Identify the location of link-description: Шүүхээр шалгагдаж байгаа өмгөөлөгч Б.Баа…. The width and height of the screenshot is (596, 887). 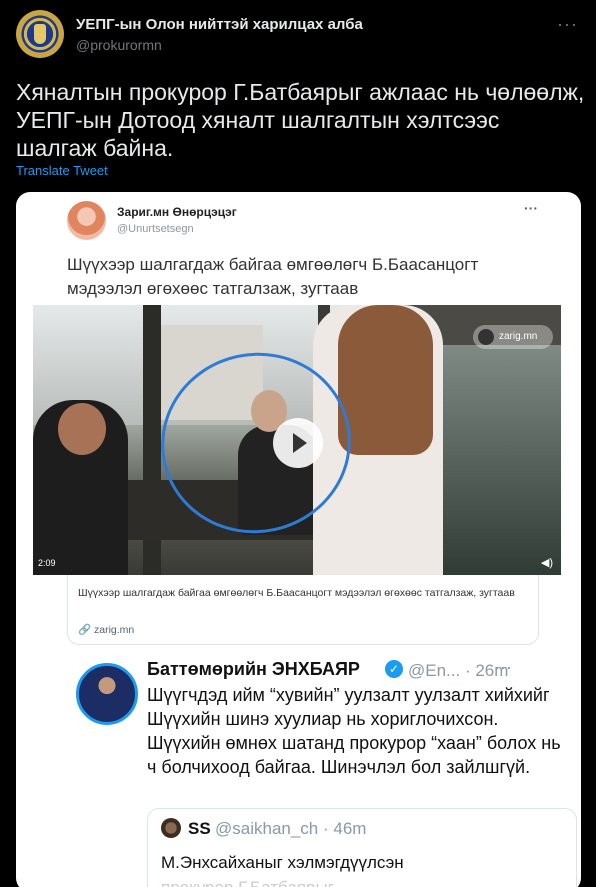
(296, 593).